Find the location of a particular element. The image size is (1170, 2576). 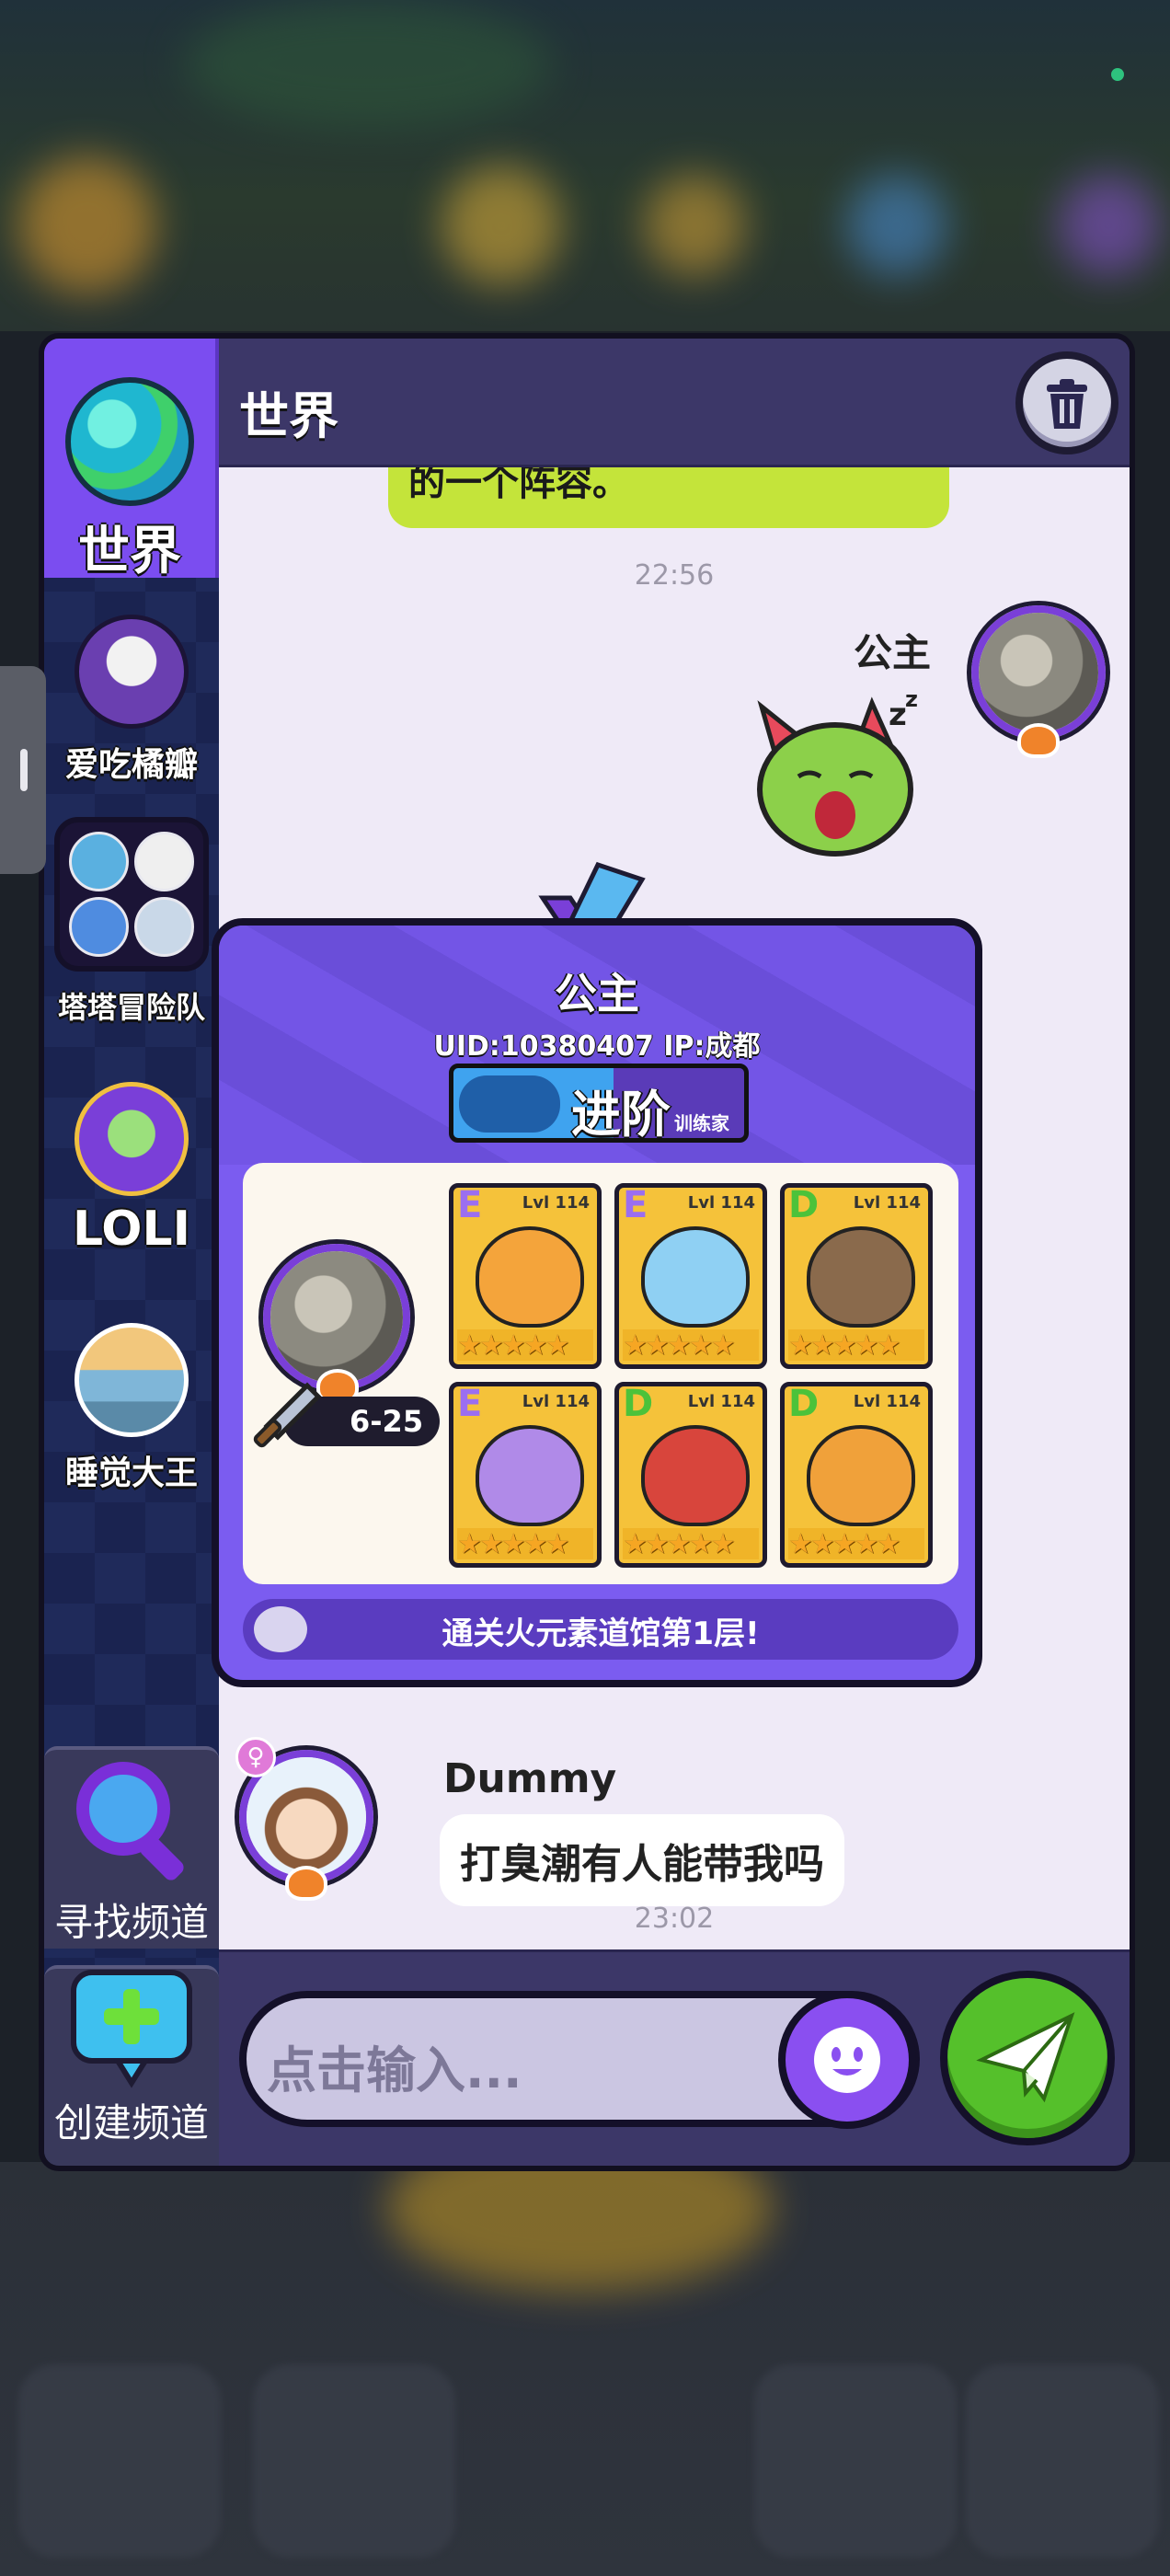

group-avatar is located at coordinates (131, 894).